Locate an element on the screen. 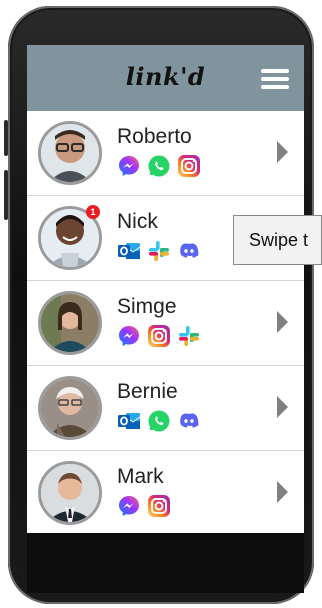 The image size is (322, 608). contact-name: Mark is located at coordinates (140, 476).